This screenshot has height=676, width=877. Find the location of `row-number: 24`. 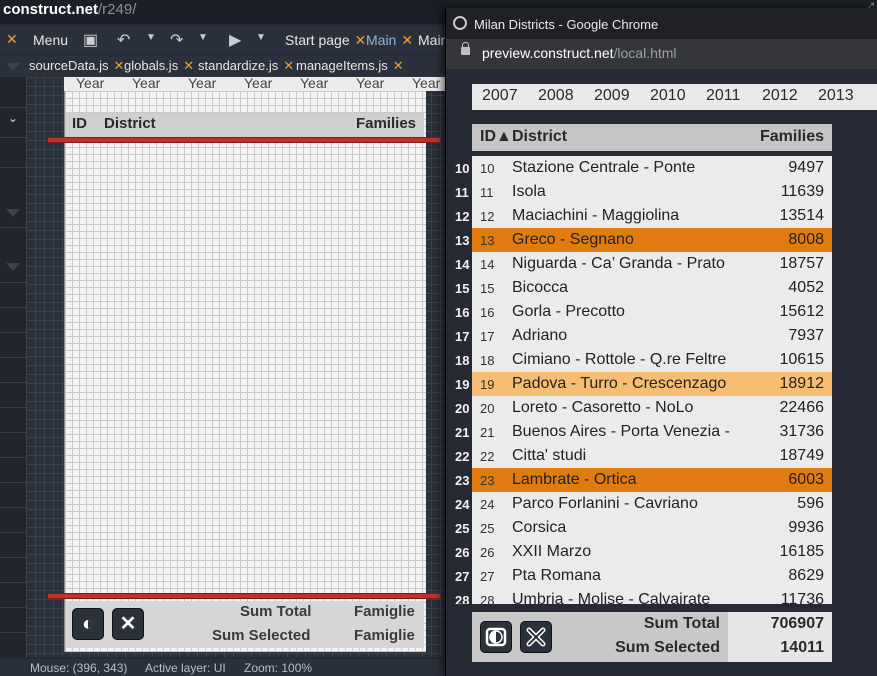

row-number: 24 is located at coordinates (462, 504).